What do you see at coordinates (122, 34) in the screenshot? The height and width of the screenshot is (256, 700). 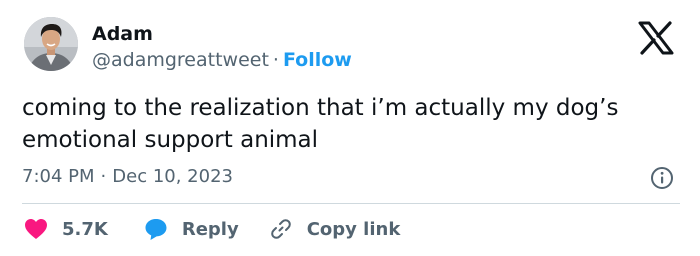 I see `author-name: Adam` at bounding box center [122, 34].